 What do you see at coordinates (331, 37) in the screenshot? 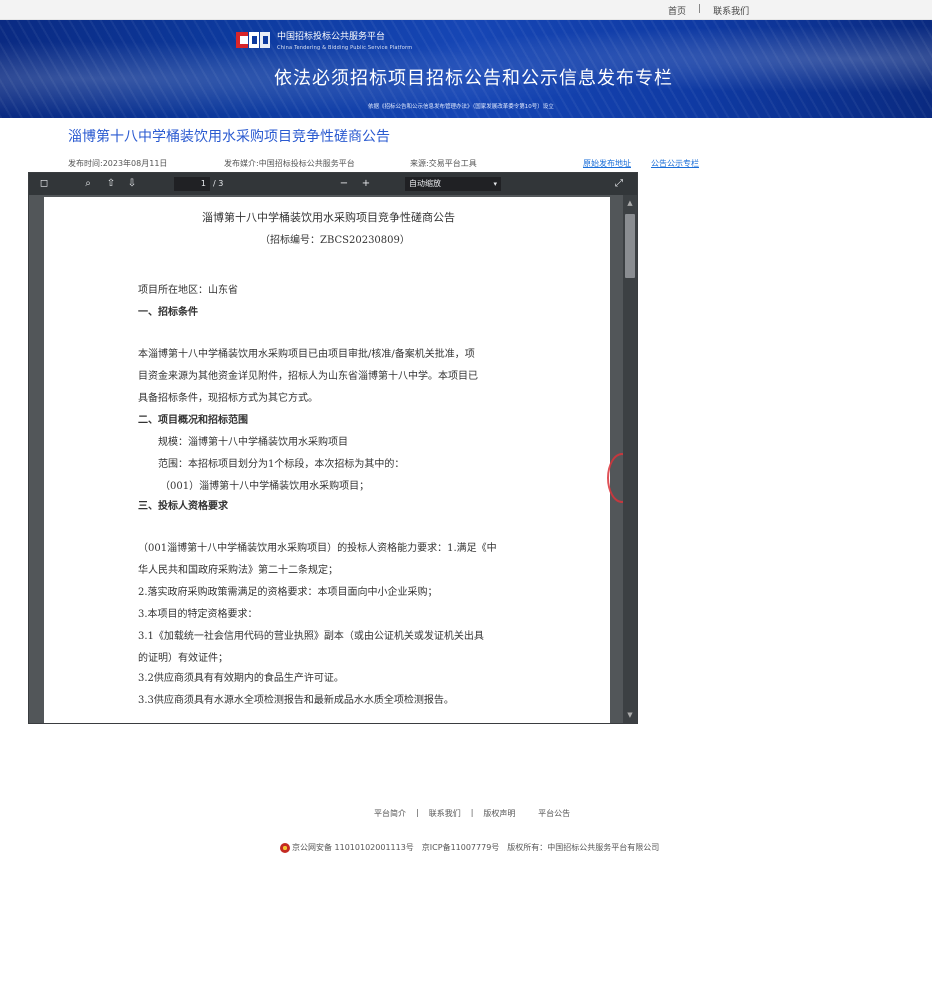
I see `logo-cn: 中国招标投标公共服务平台` at bounding box center [331, 37].